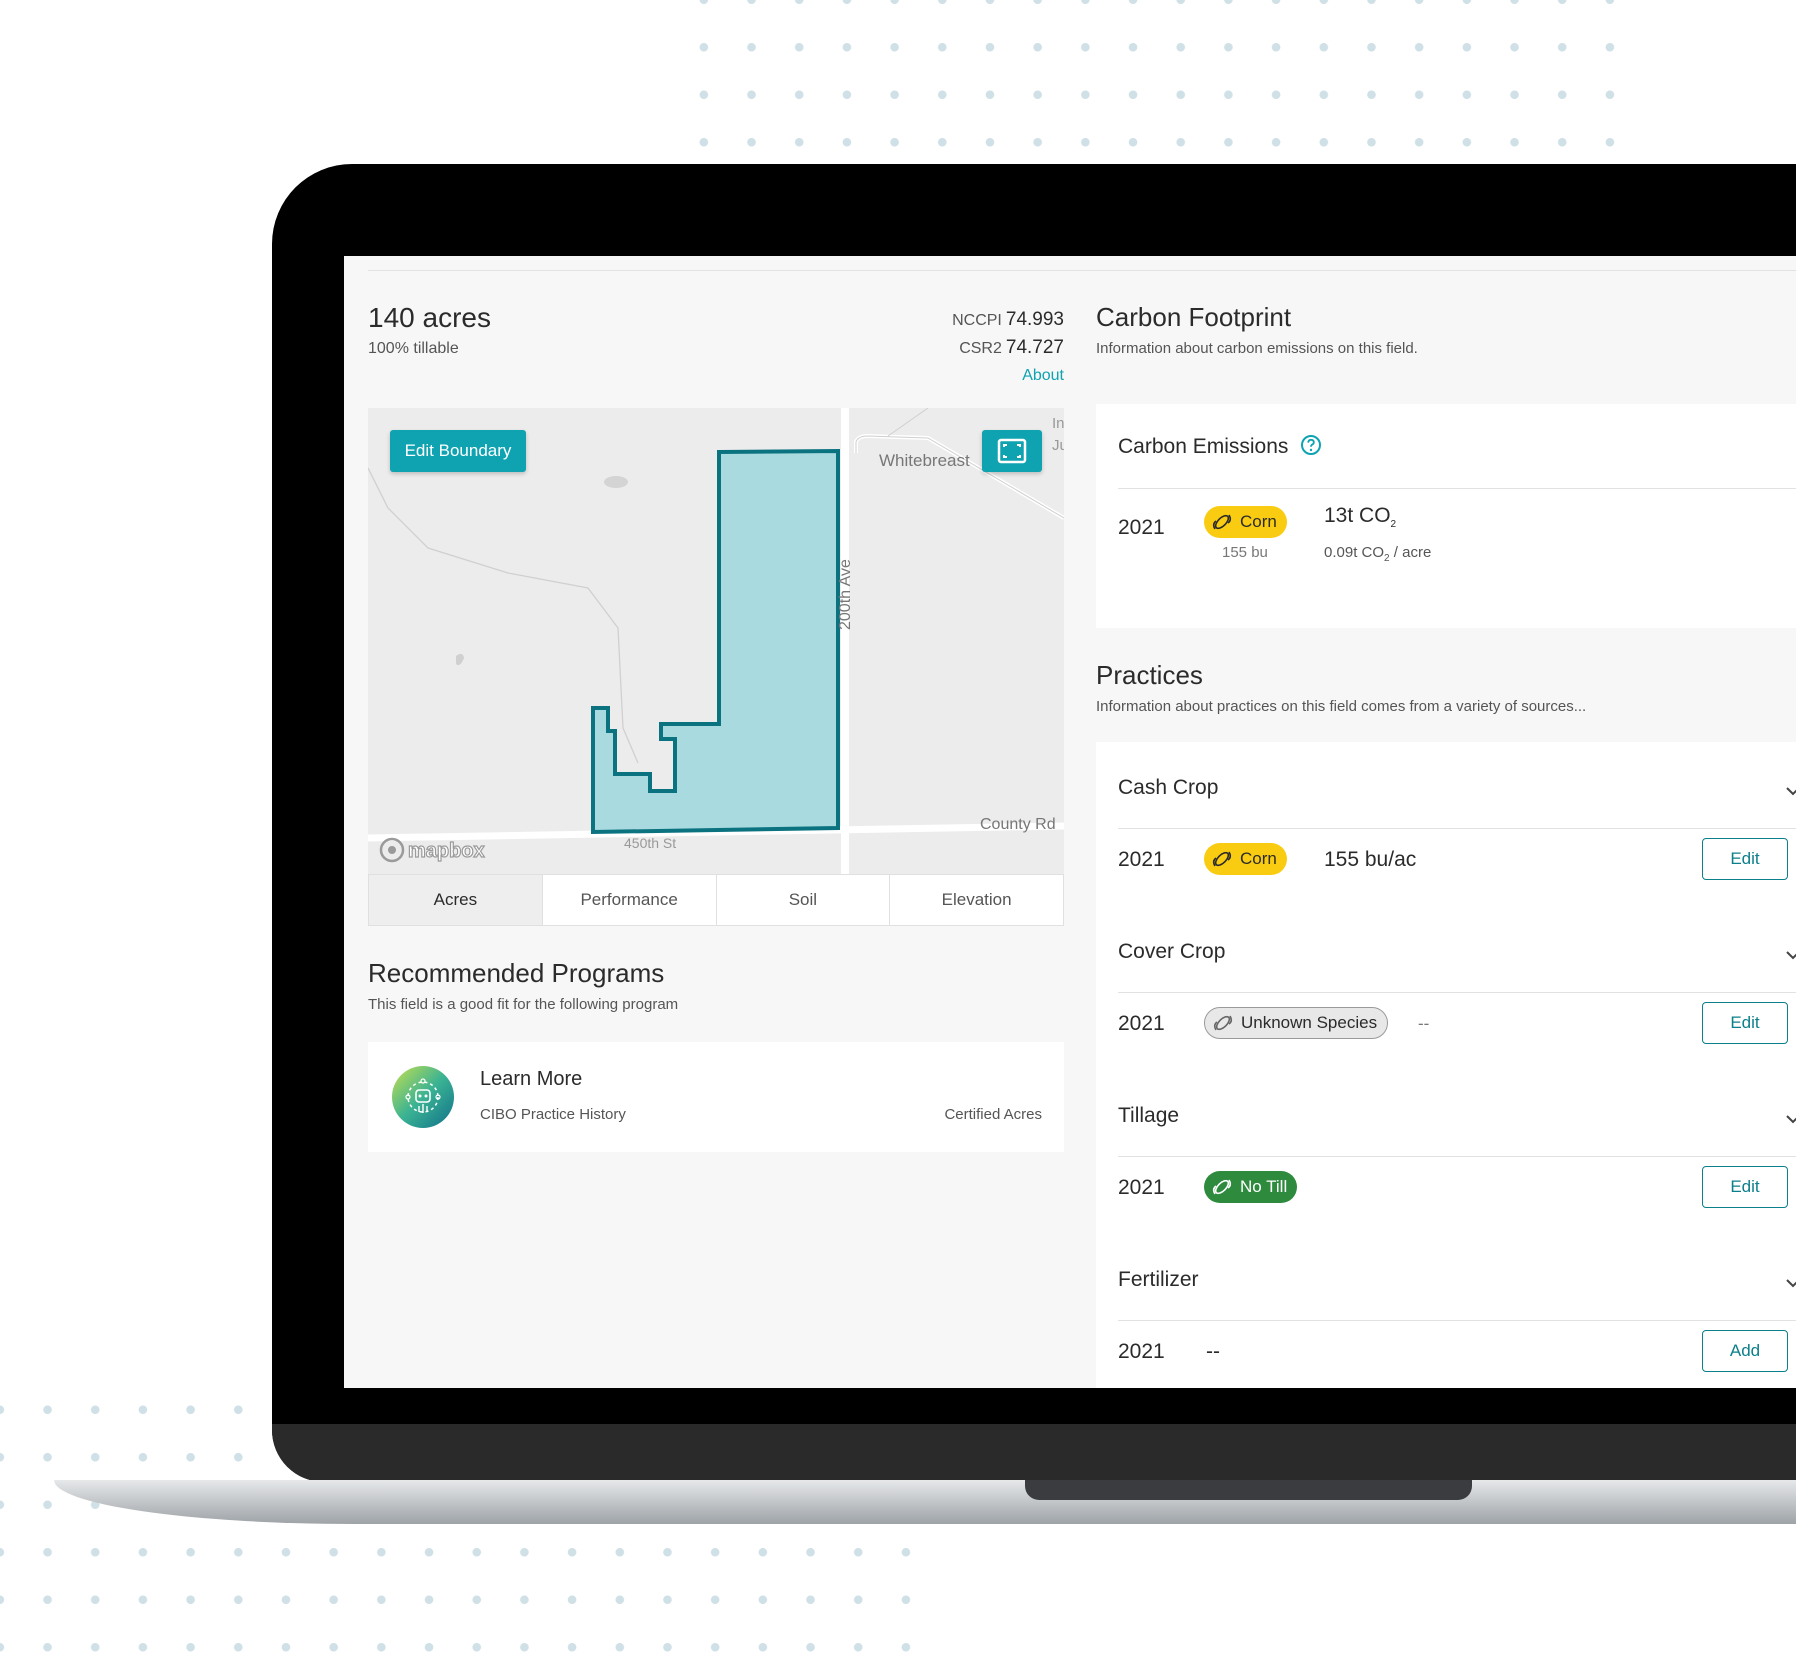 This screenshot has height=1676, width=1796. What do you see at coordinates (630, 900) in the screenshot?
I see `tab-performance: Performance` at bounding box center [630, 900].